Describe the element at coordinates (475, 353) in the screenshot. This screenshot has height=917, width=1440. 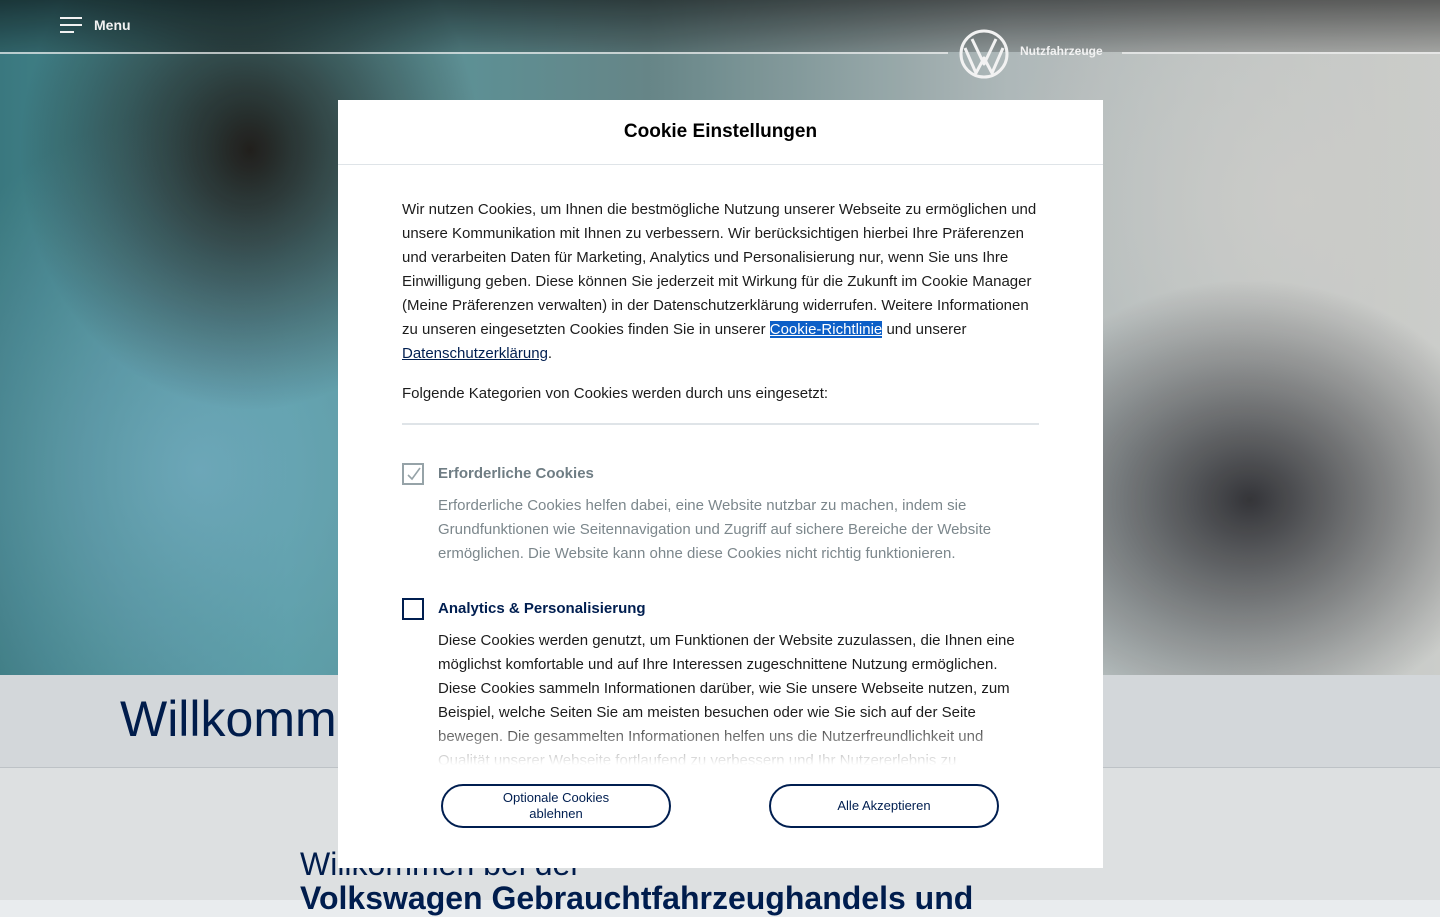
I see `privacy-policy-link: Datenschutzerklärung` at that location.